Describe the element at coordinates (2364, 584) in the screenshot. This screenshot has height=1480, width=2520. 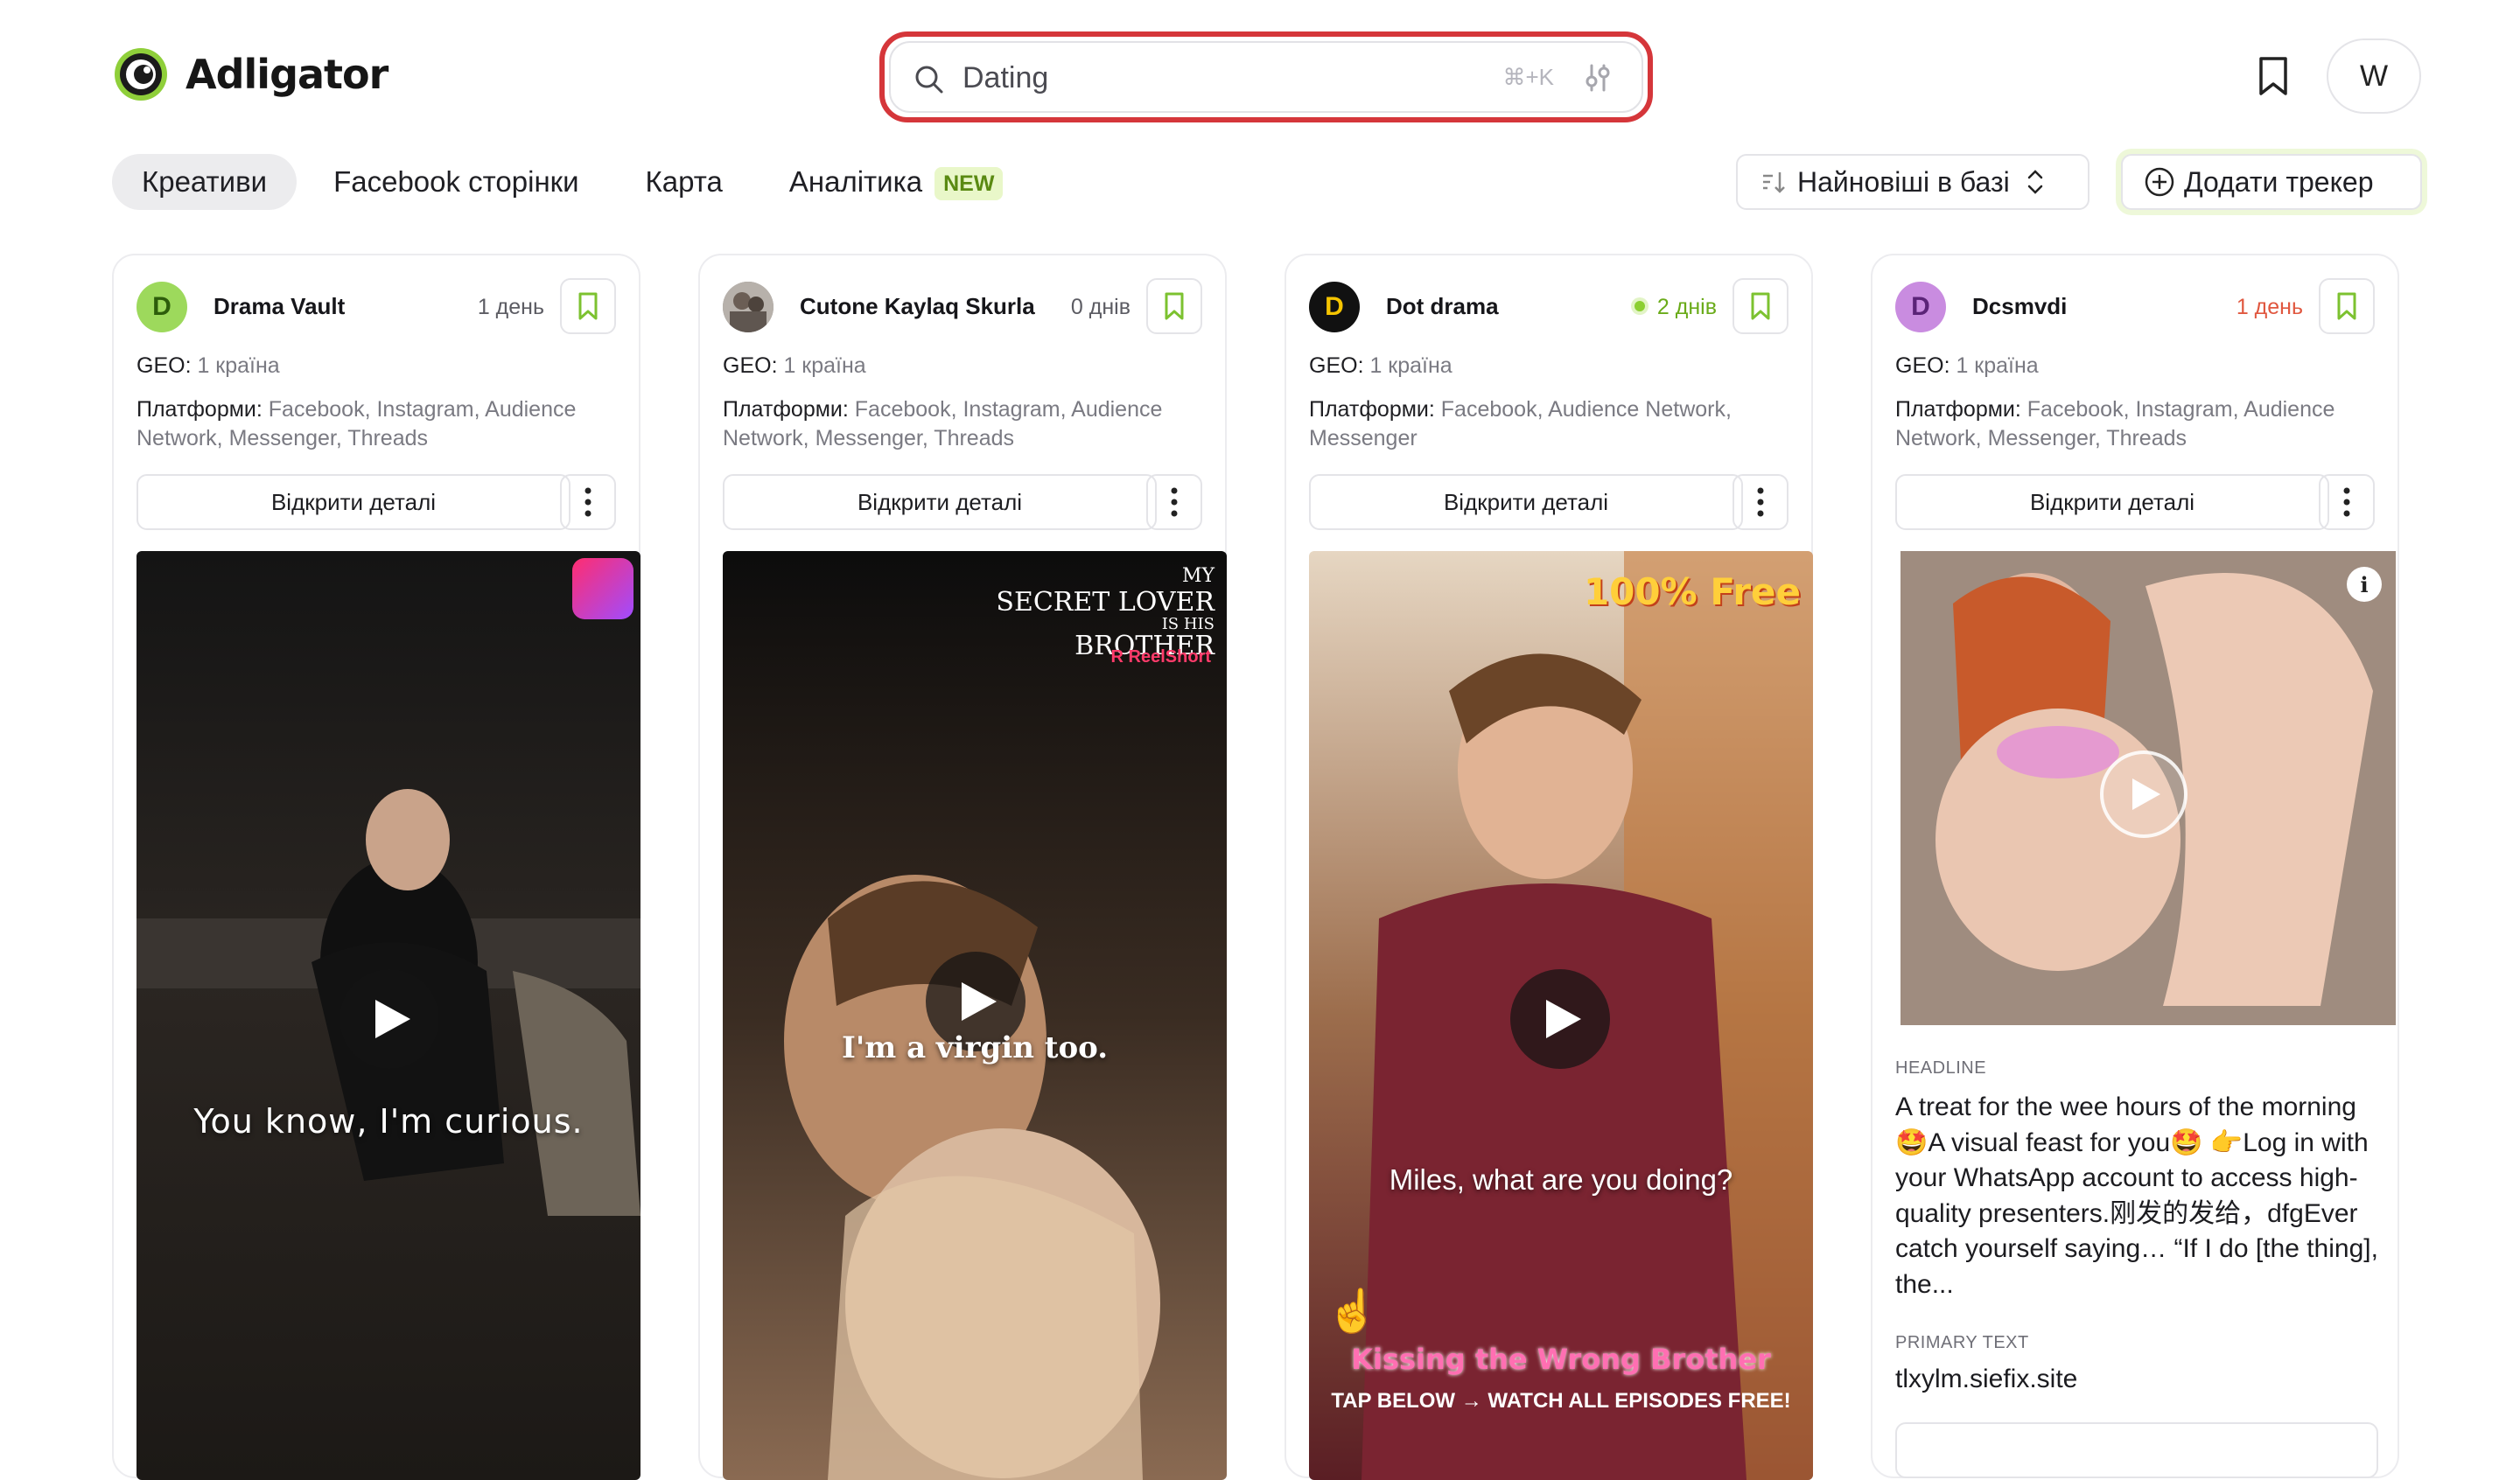
I see `info-icon: i` at that location.